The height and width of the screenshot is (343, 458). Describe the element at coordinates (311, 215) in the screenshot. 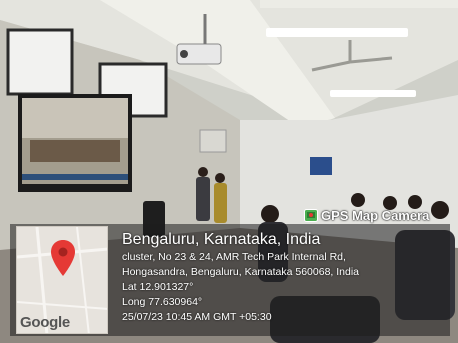

I see `map-camera-icon` at that location.